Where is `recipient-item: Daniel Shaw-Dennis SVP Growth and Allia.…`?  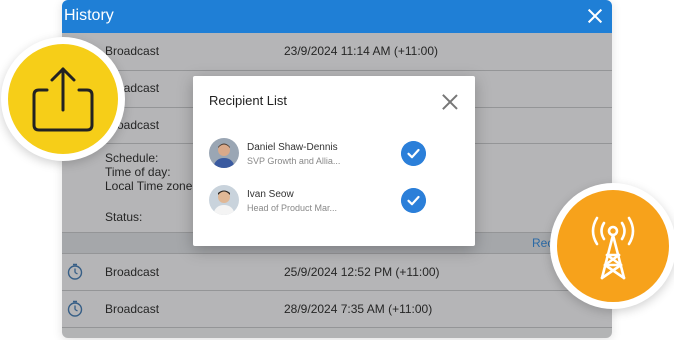 recipient-item: Daniel Shaw-Dennis SVP Growth and Allia.… is located at coordinates (334, 155).